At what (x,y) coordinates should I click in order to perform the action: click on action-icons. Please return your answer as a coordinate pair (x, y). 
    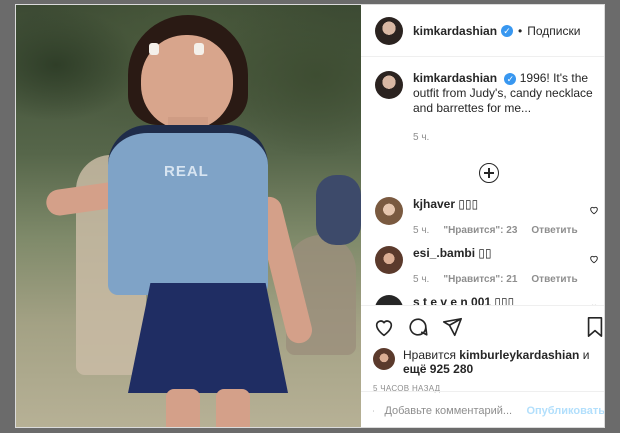
    Looking at the image, I should click on (489, 327).